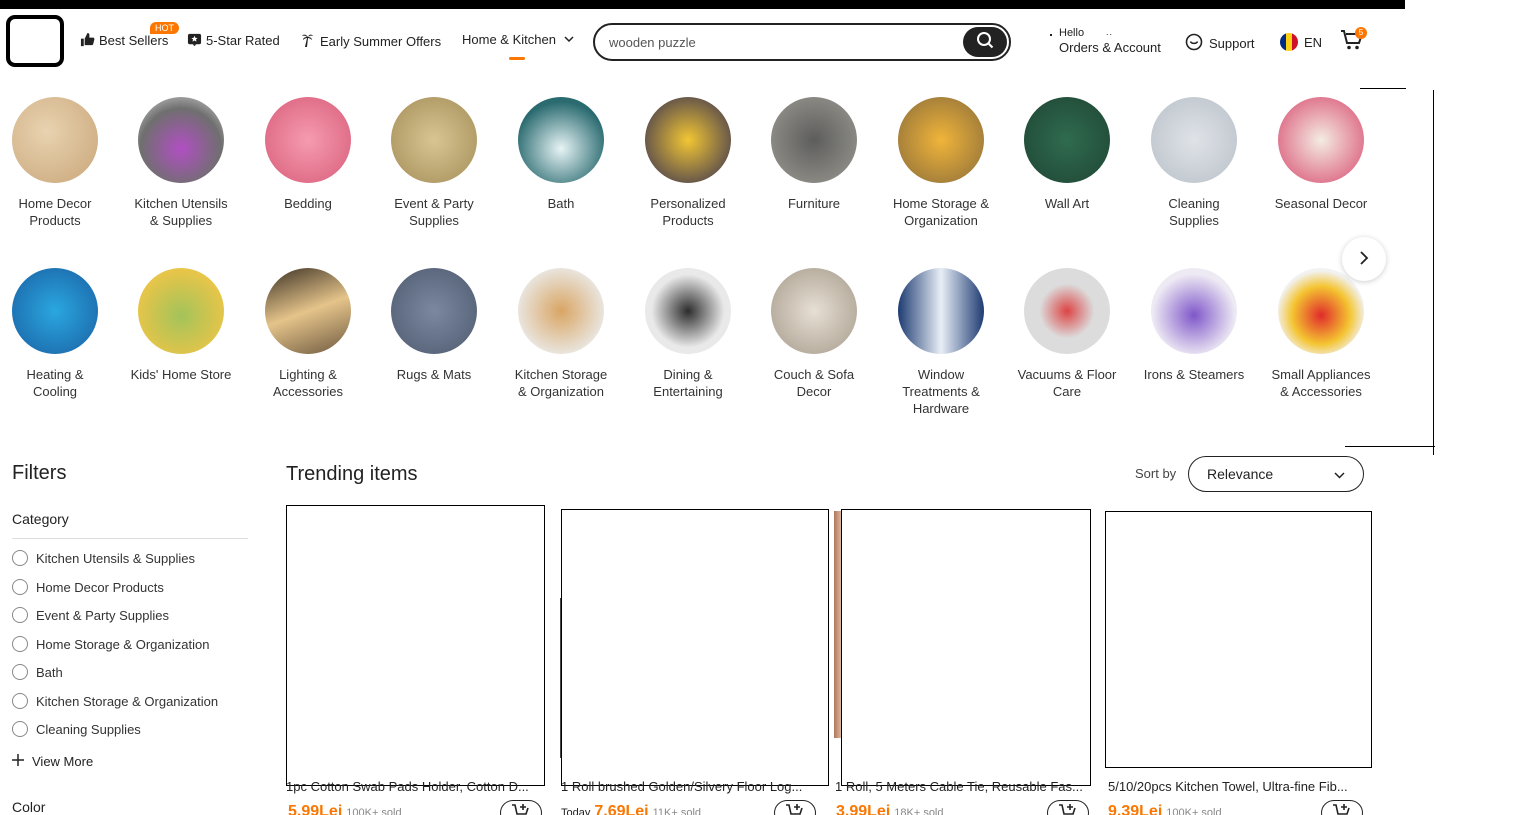 The width and height of the screenshot is (1536, 815). Describe the element at coordinates (518, 39) in the screenshot. I see `nav-home-kitchen: Home & Kitchen` at that location.